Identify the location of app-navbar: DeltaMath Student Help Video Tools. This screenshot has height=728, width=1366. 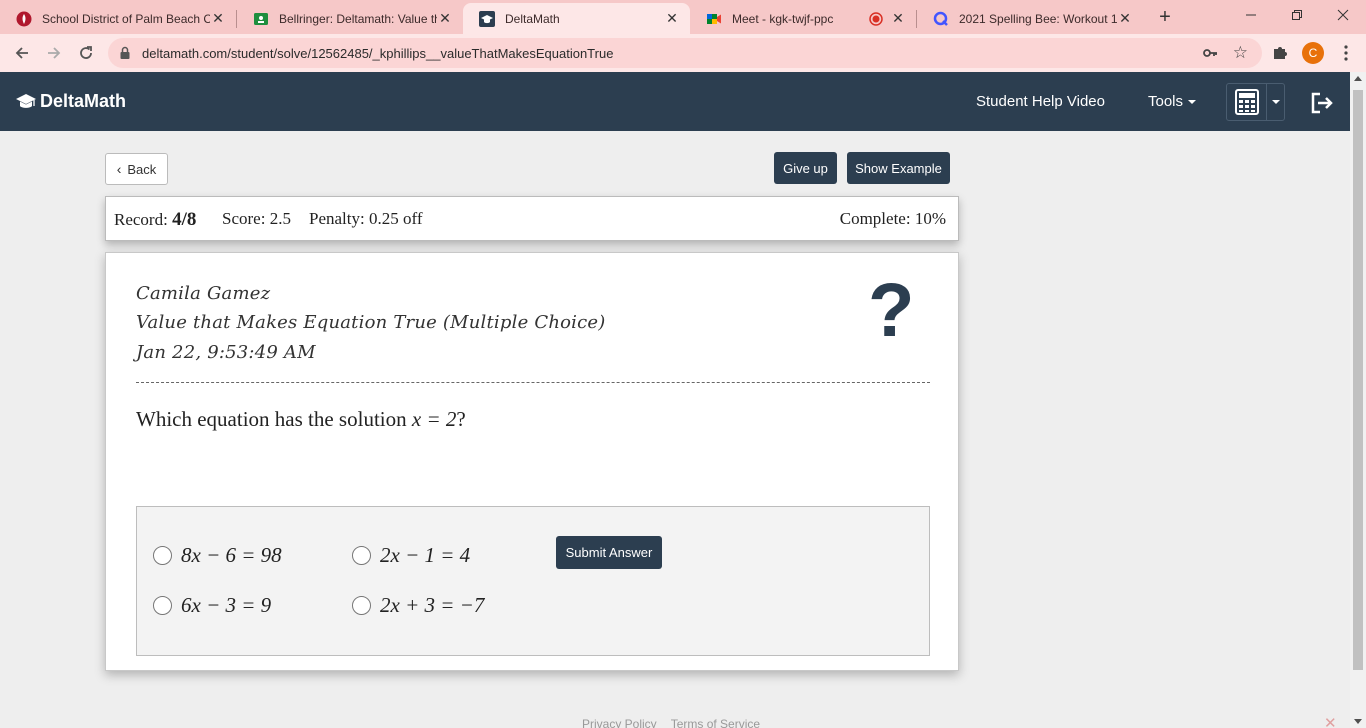
(675, 101).